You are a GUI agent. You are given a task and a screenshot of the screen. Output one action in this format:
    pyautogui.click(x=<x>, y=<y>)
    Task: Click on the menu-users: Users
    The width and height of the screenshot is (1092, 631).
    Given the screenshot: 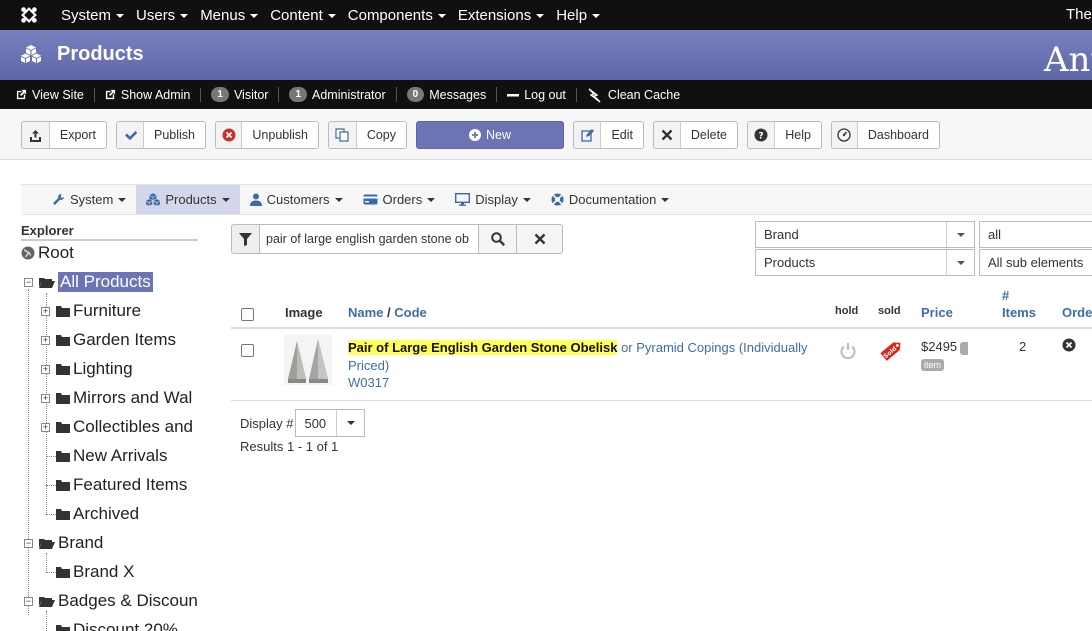 What is the action you would take?
    pyautogui.click(x=162, y=15)
    